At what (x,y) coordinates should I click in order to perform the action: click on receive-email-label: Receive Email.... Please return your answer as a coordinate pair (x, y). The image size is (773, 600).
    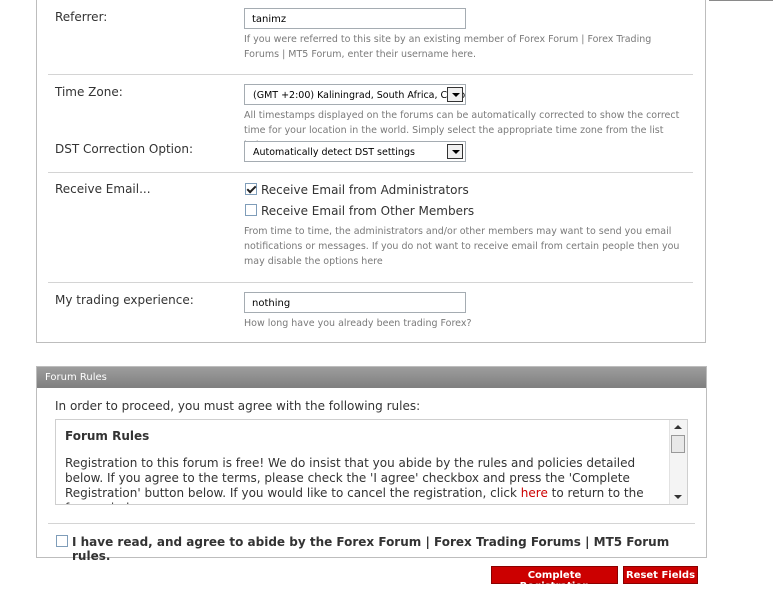
    Looking at the image, I should click on (103, 189).